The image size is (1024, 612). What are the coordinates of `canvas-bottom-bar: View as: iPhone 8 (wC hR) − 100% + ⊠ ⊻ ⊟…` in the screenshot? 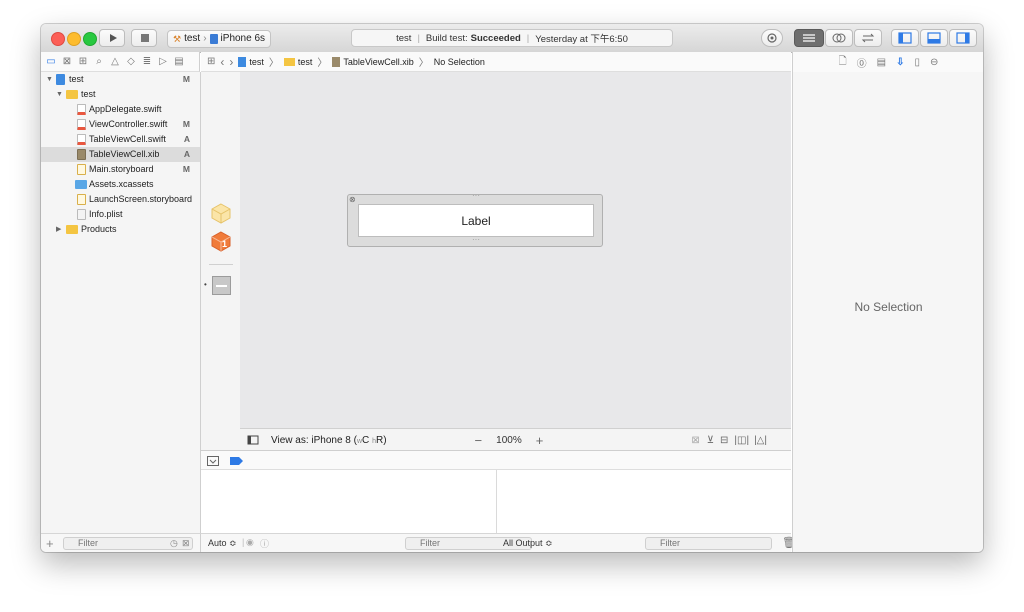 It's located at (515, 439).